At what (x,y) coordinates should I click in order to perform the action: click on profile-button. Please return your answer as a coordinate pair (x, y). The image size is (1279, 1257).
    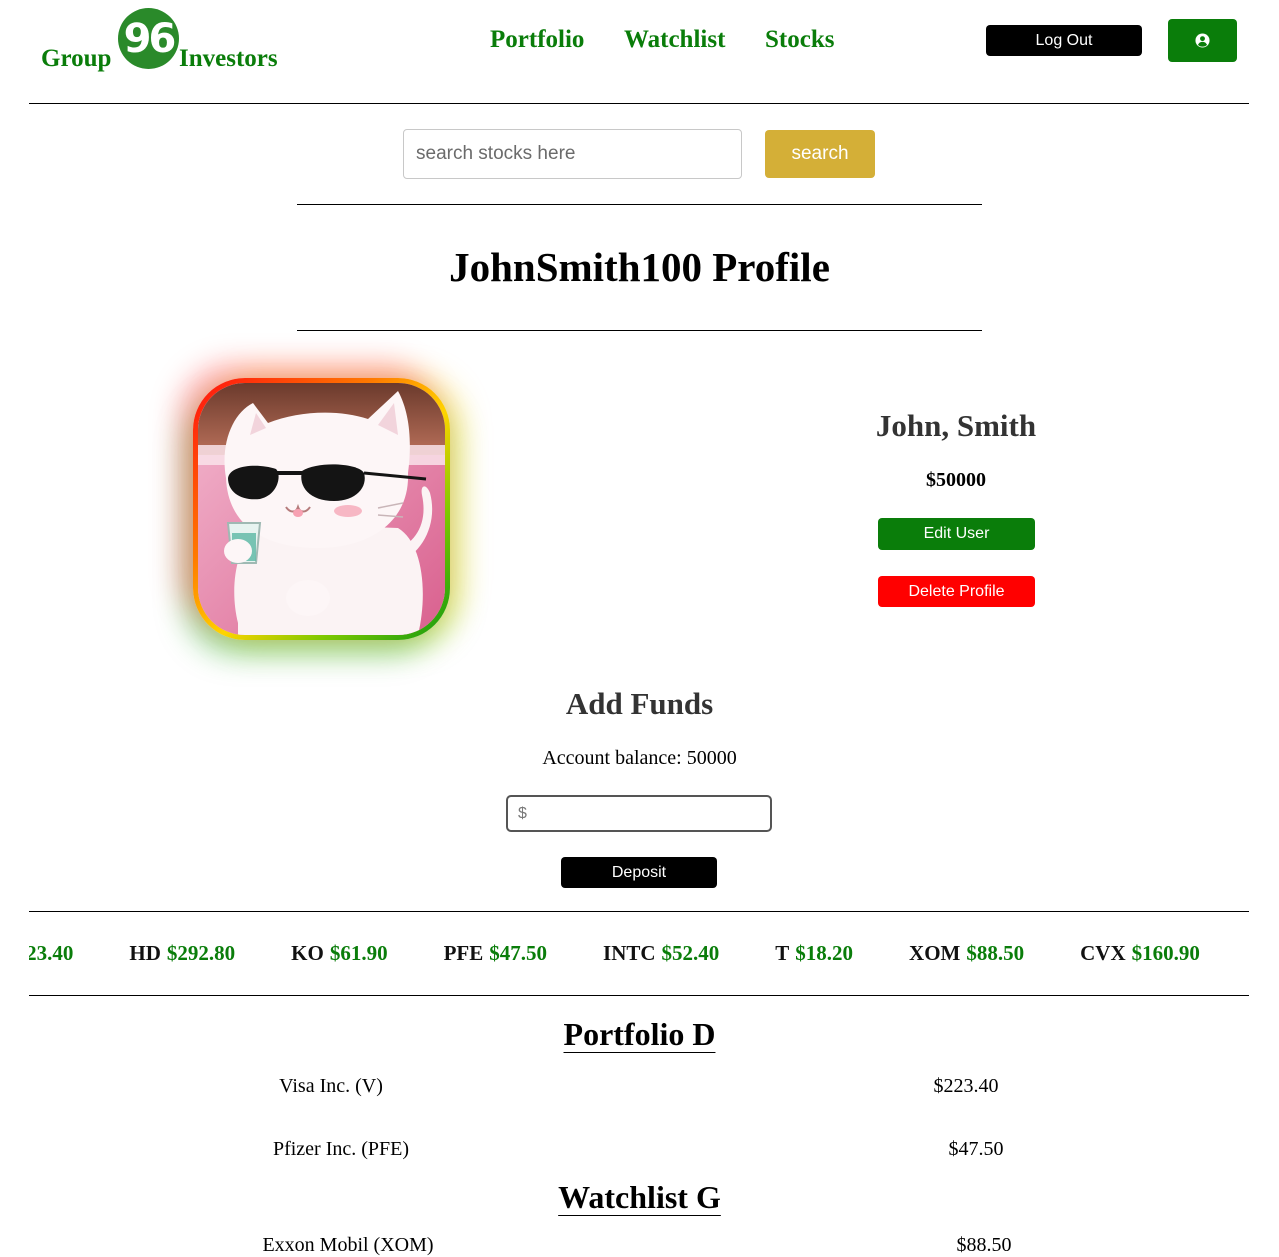
    Looking at the image, I should click on (1202, 40).